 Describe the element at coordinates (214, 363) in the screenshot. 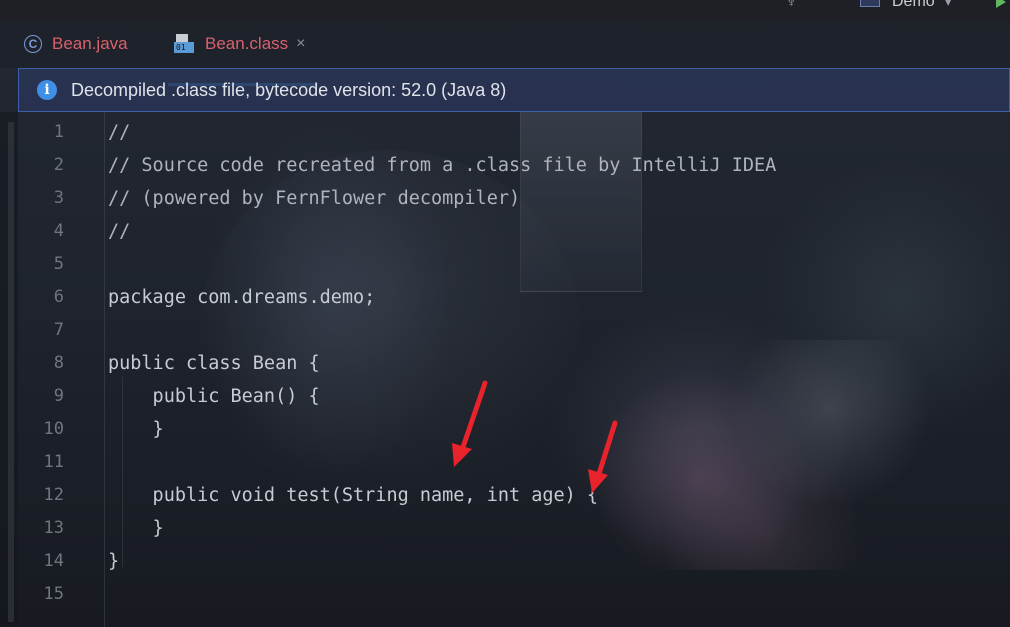

I see `code-text: public class Bean {` at that location.